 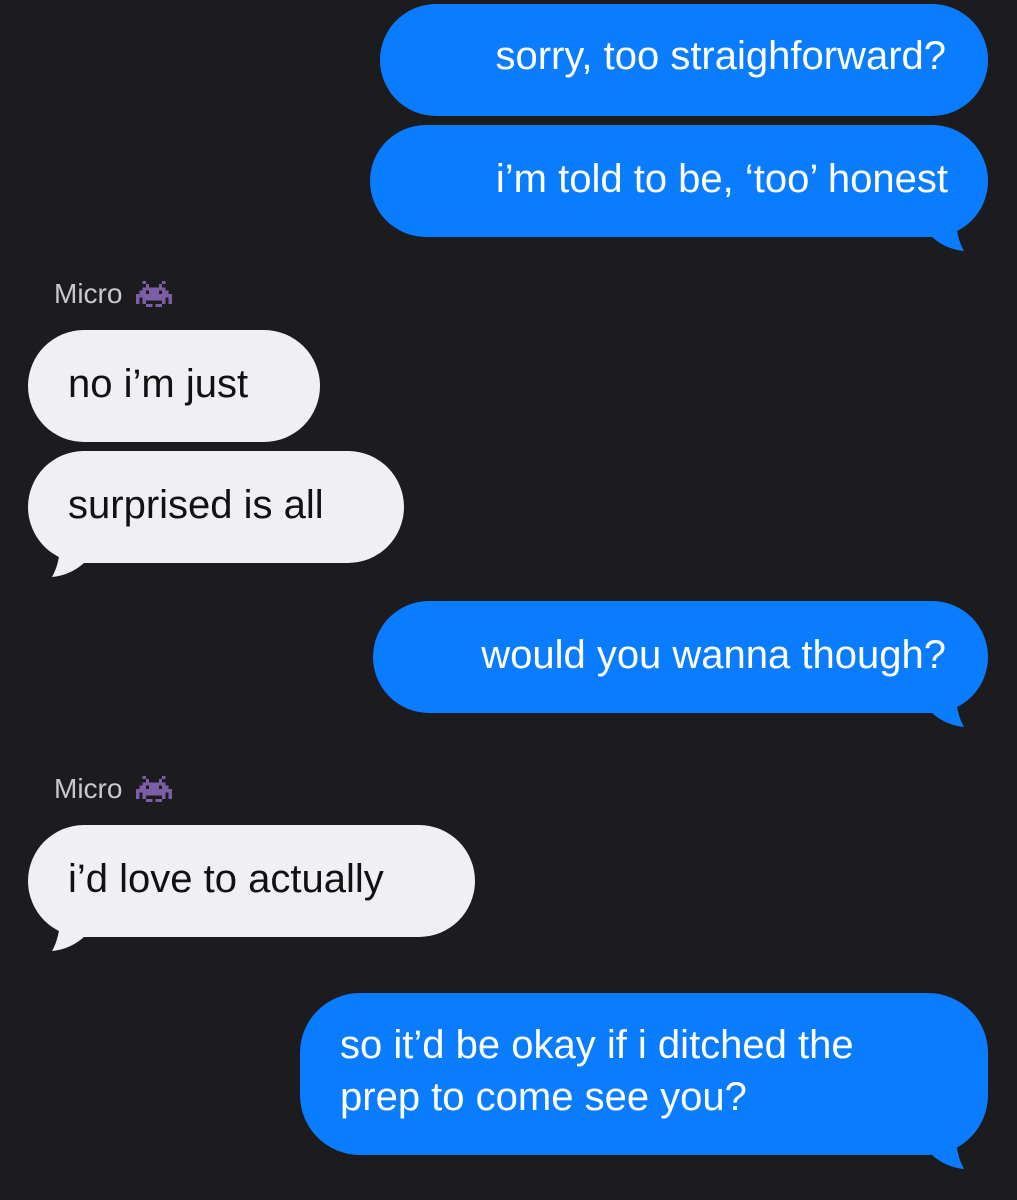 I want to click on message-bubble-incoming: i’d love to actually, so click(x=251, y=888).